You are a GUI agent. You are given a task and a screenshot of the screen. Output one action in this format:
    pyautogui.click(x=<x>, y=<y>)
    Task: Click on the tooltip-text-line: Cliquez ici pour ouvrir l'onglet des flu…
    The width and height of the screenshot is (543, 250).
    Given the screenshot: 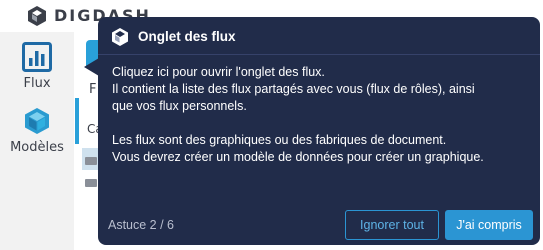 What is the action you would take?
    pyautogui.click(x=218, y=72)
    